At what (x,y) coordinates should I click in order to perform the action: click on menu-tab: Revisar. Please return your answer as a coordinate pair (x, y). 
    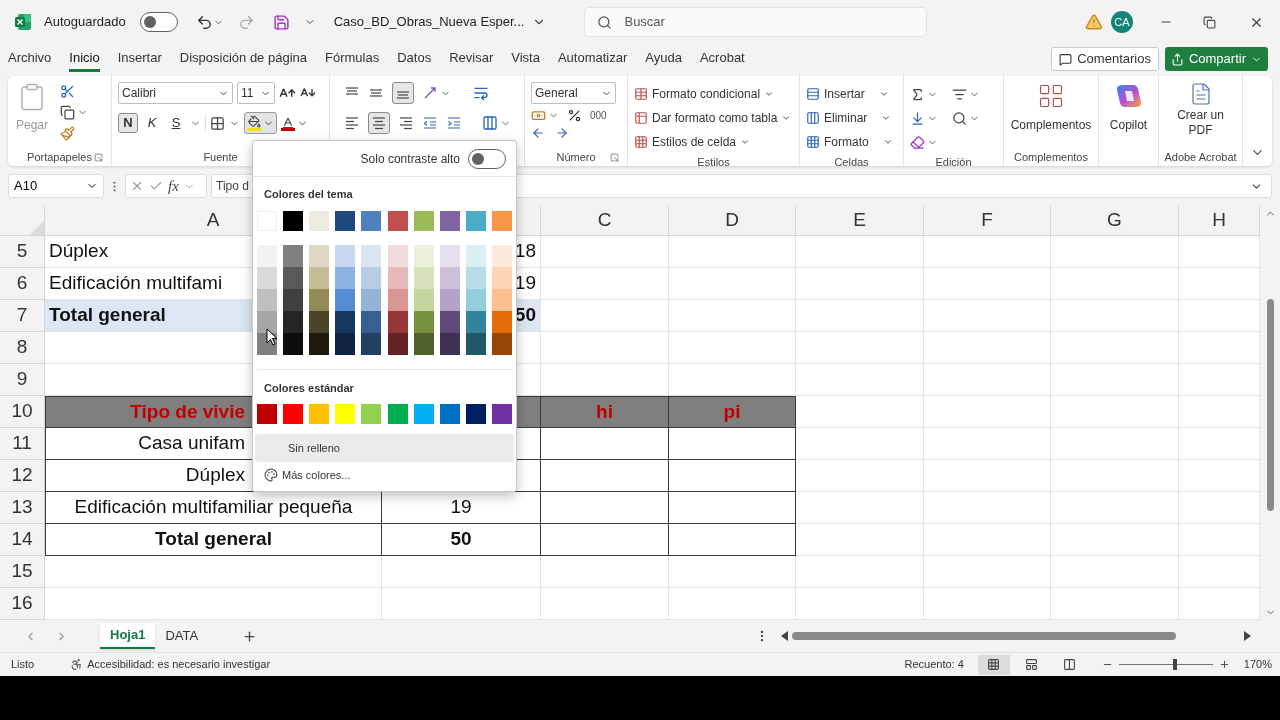
    Looking at the image, I should click on (471, 59).